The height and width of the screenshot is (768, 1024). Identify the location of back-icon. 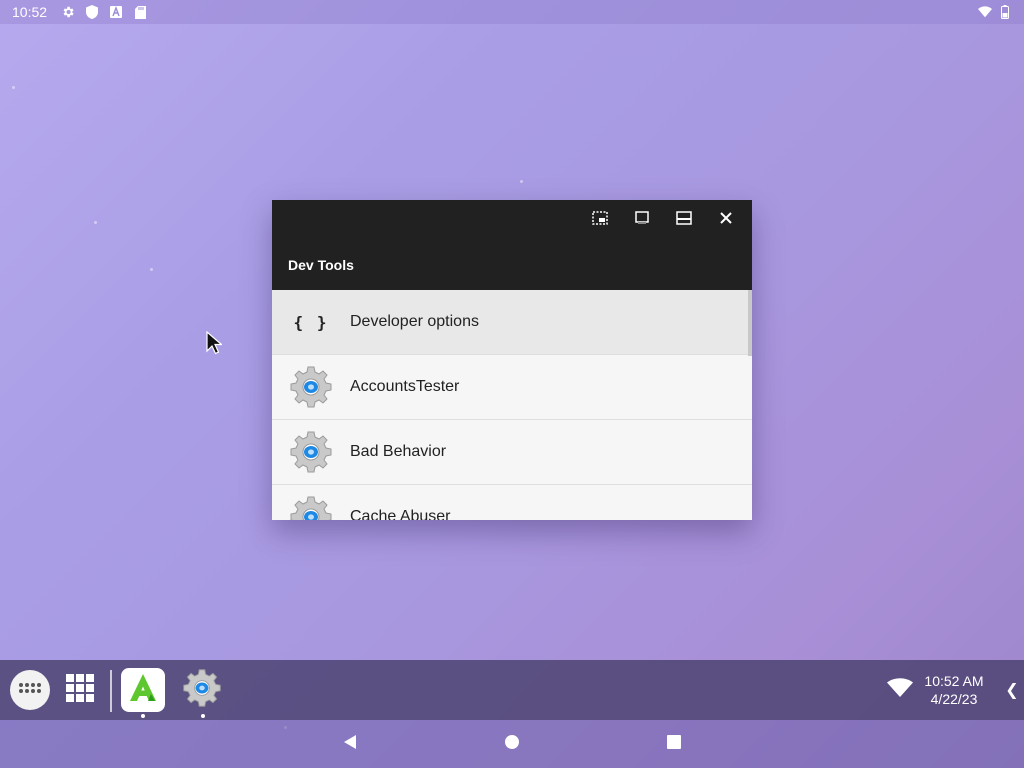
(350, 744).